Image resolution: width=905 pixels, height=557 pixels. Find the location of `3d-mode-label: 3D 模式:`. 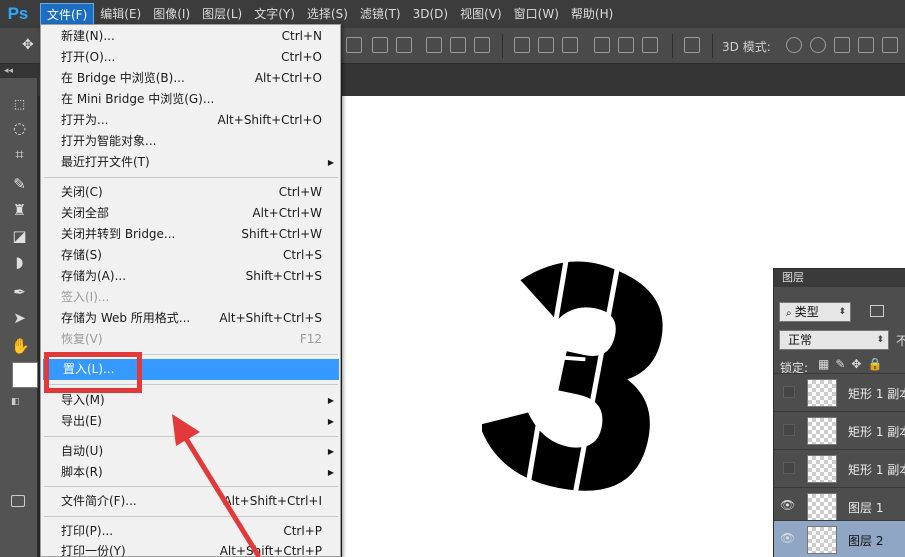

3d-mode-label: 3D 模式: is located at coordinates (746, 47).